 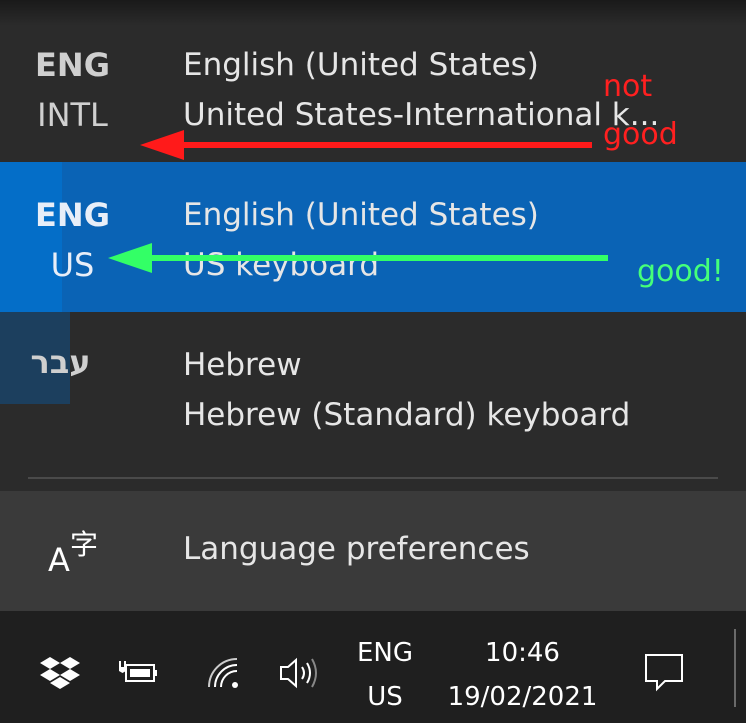 I want to click on battery-charging-icon, so click(x=139, y=672).